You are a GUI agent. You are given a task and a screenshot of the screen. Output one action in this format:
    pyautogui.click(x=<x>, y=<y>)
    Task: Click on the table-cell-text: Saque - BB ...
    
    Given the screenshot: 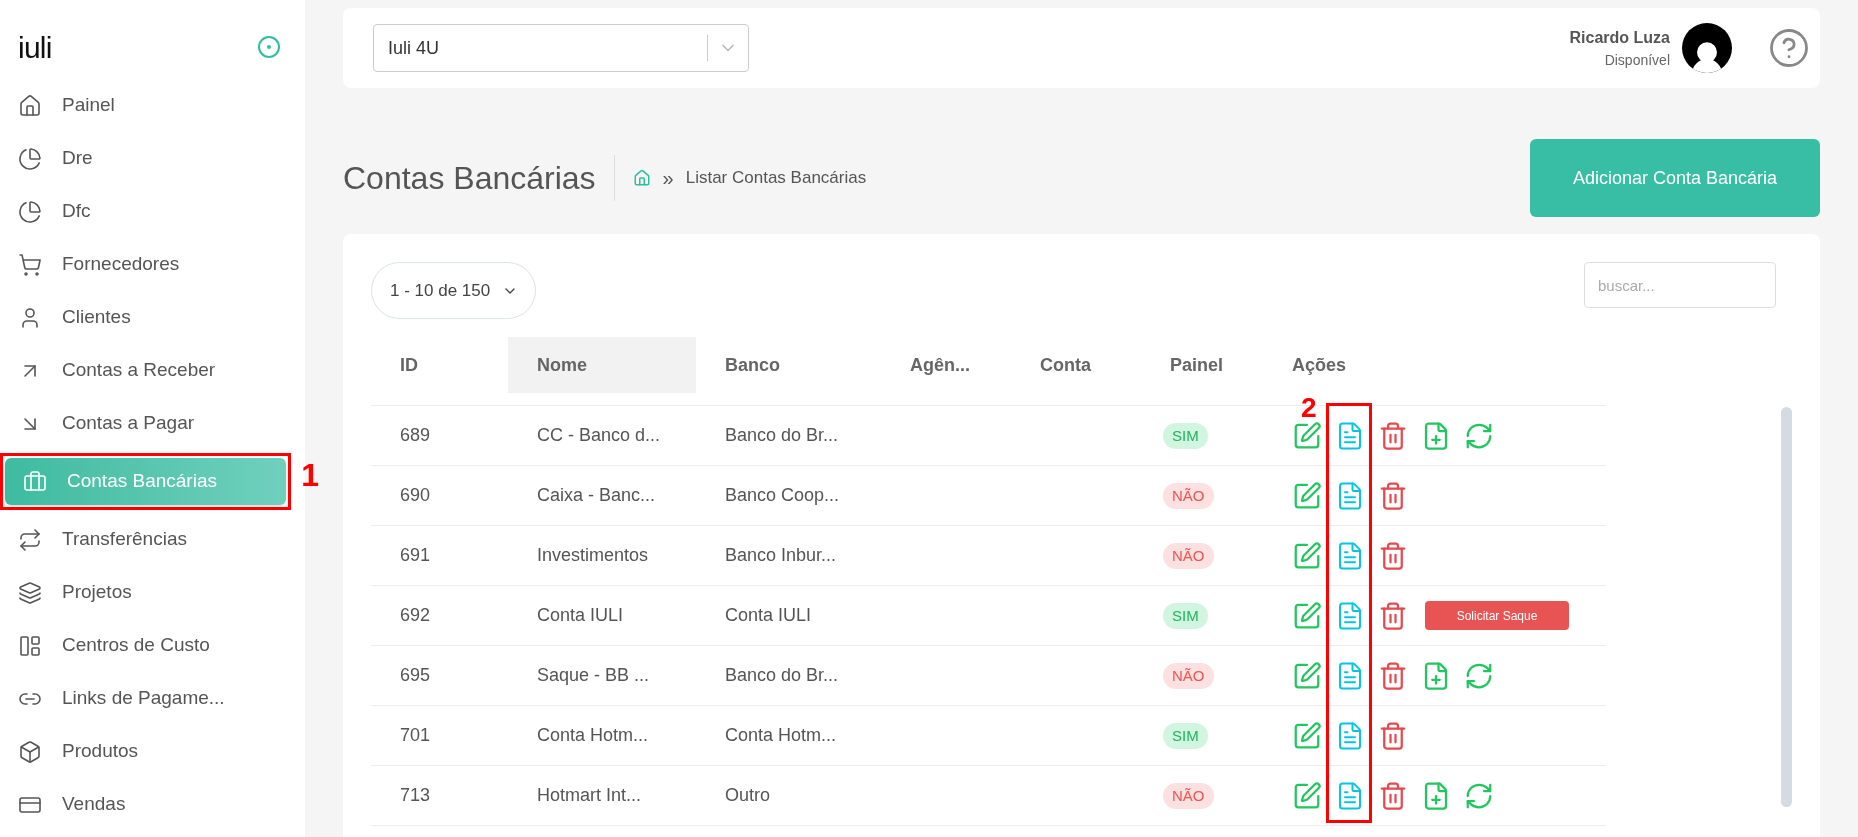 What is the action you would take?
    pyautogui.click(x=593, y=675)
    